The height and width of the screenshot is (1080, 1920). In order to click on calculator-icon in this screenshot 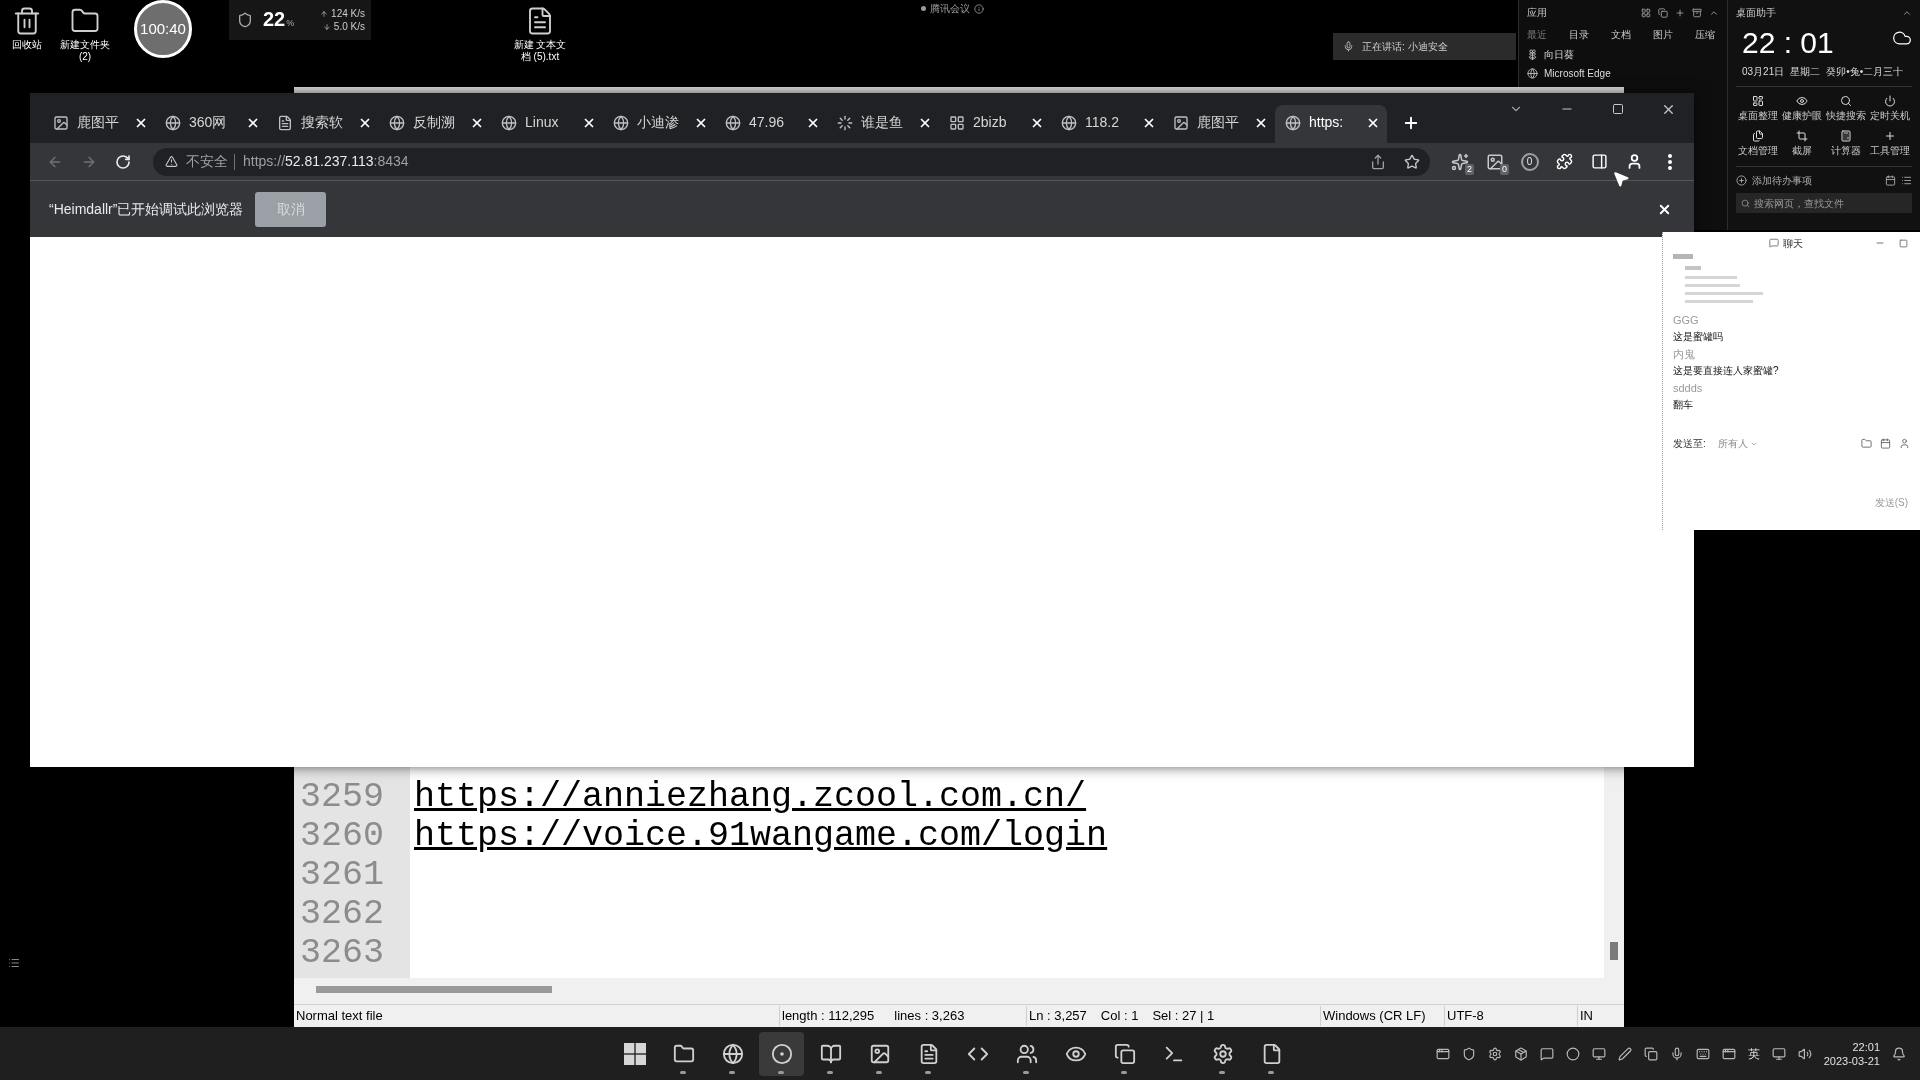, I will do `click(1846, 136)`.